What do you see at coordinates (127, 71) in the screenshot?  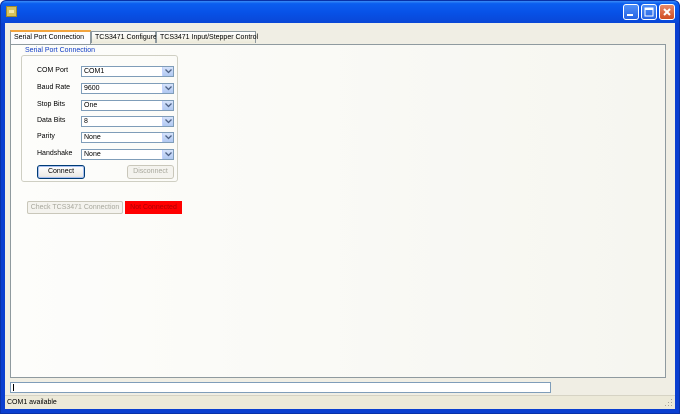 I see `com-port-select: COM1` at bounding box center [127, 71].